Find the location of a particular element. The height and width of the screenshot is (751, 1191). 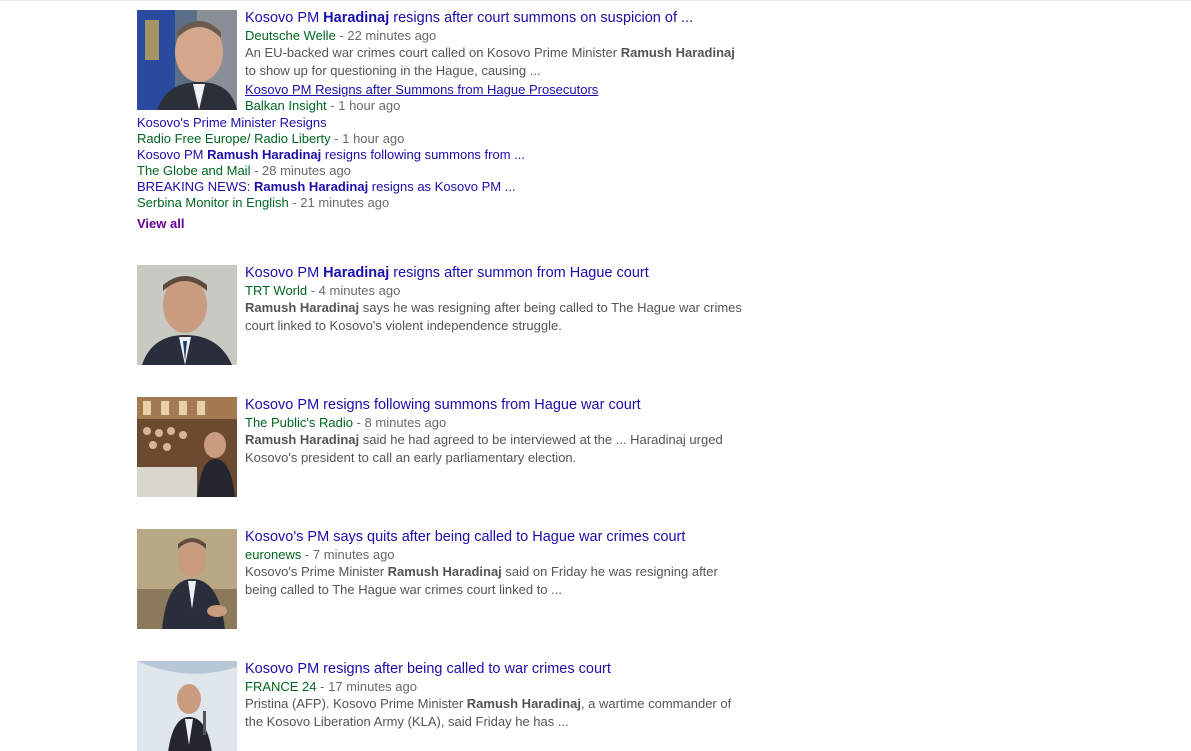

result-meta: Deutsche Welle - 22 minutes ago is located at coordinates (501, 35).